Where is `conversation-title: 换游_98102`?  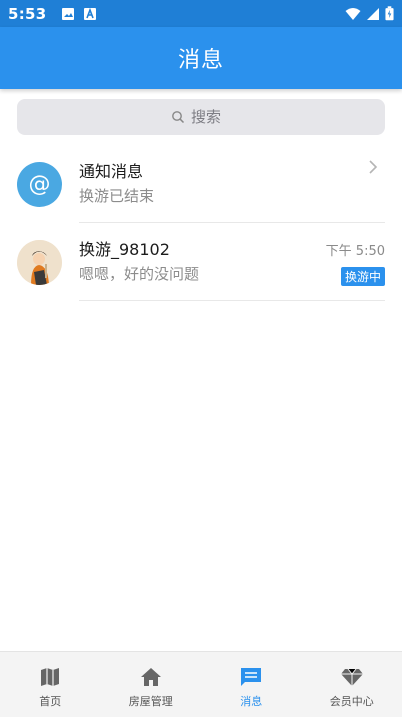
conversation-title: 换游_98102 is located at coordinates (124, 249).